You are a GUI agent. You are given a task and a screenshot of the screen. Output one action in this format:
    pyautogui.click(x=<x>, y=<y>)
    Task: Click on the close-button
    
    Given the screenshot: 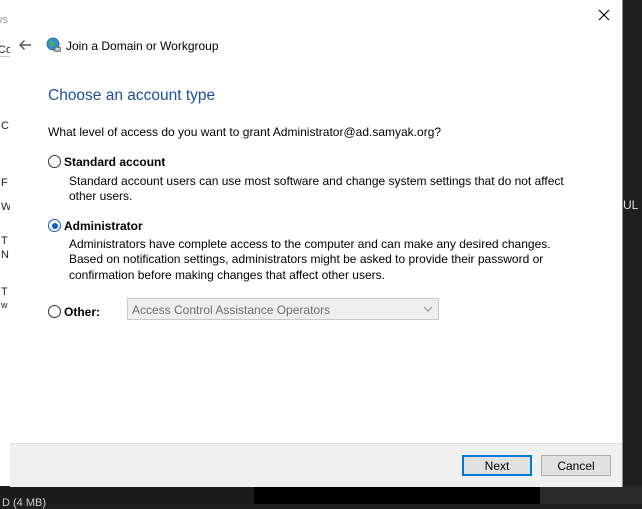 What is the action you would take?
    pyautogui.click(x=604, y=15)
    